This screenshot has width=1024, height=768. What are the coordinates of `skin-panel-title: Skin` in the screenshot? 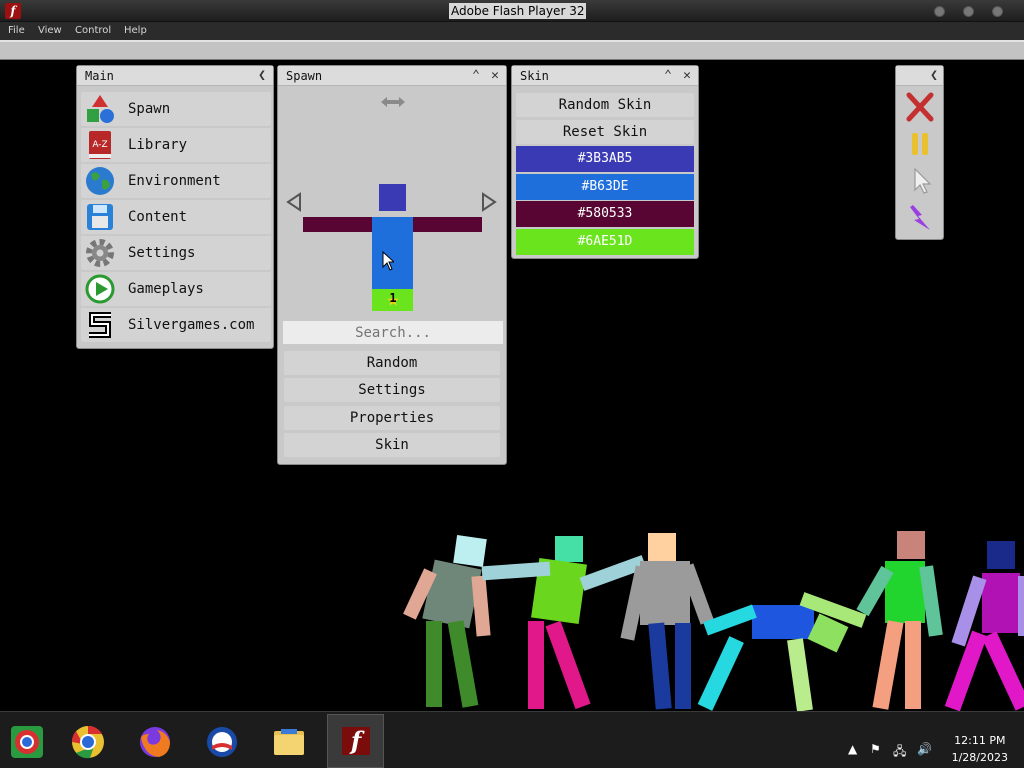 It's located at (534, 76).